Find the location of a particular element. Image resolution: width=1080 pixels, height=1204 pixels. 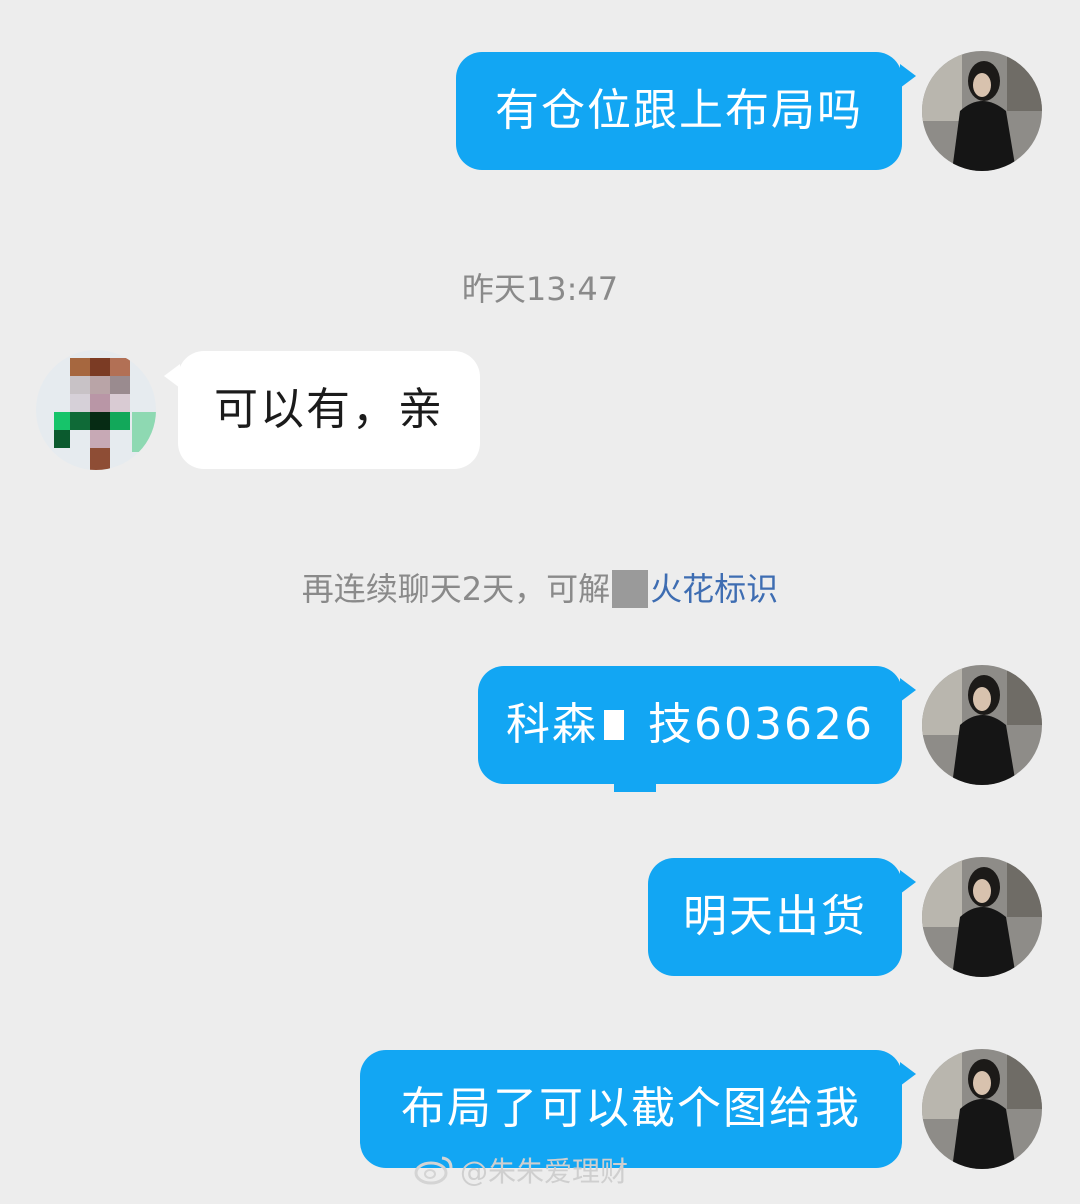

streak-notice: 再连续聊天2天，可解 火花标识 is located at coordinates (540, 587).